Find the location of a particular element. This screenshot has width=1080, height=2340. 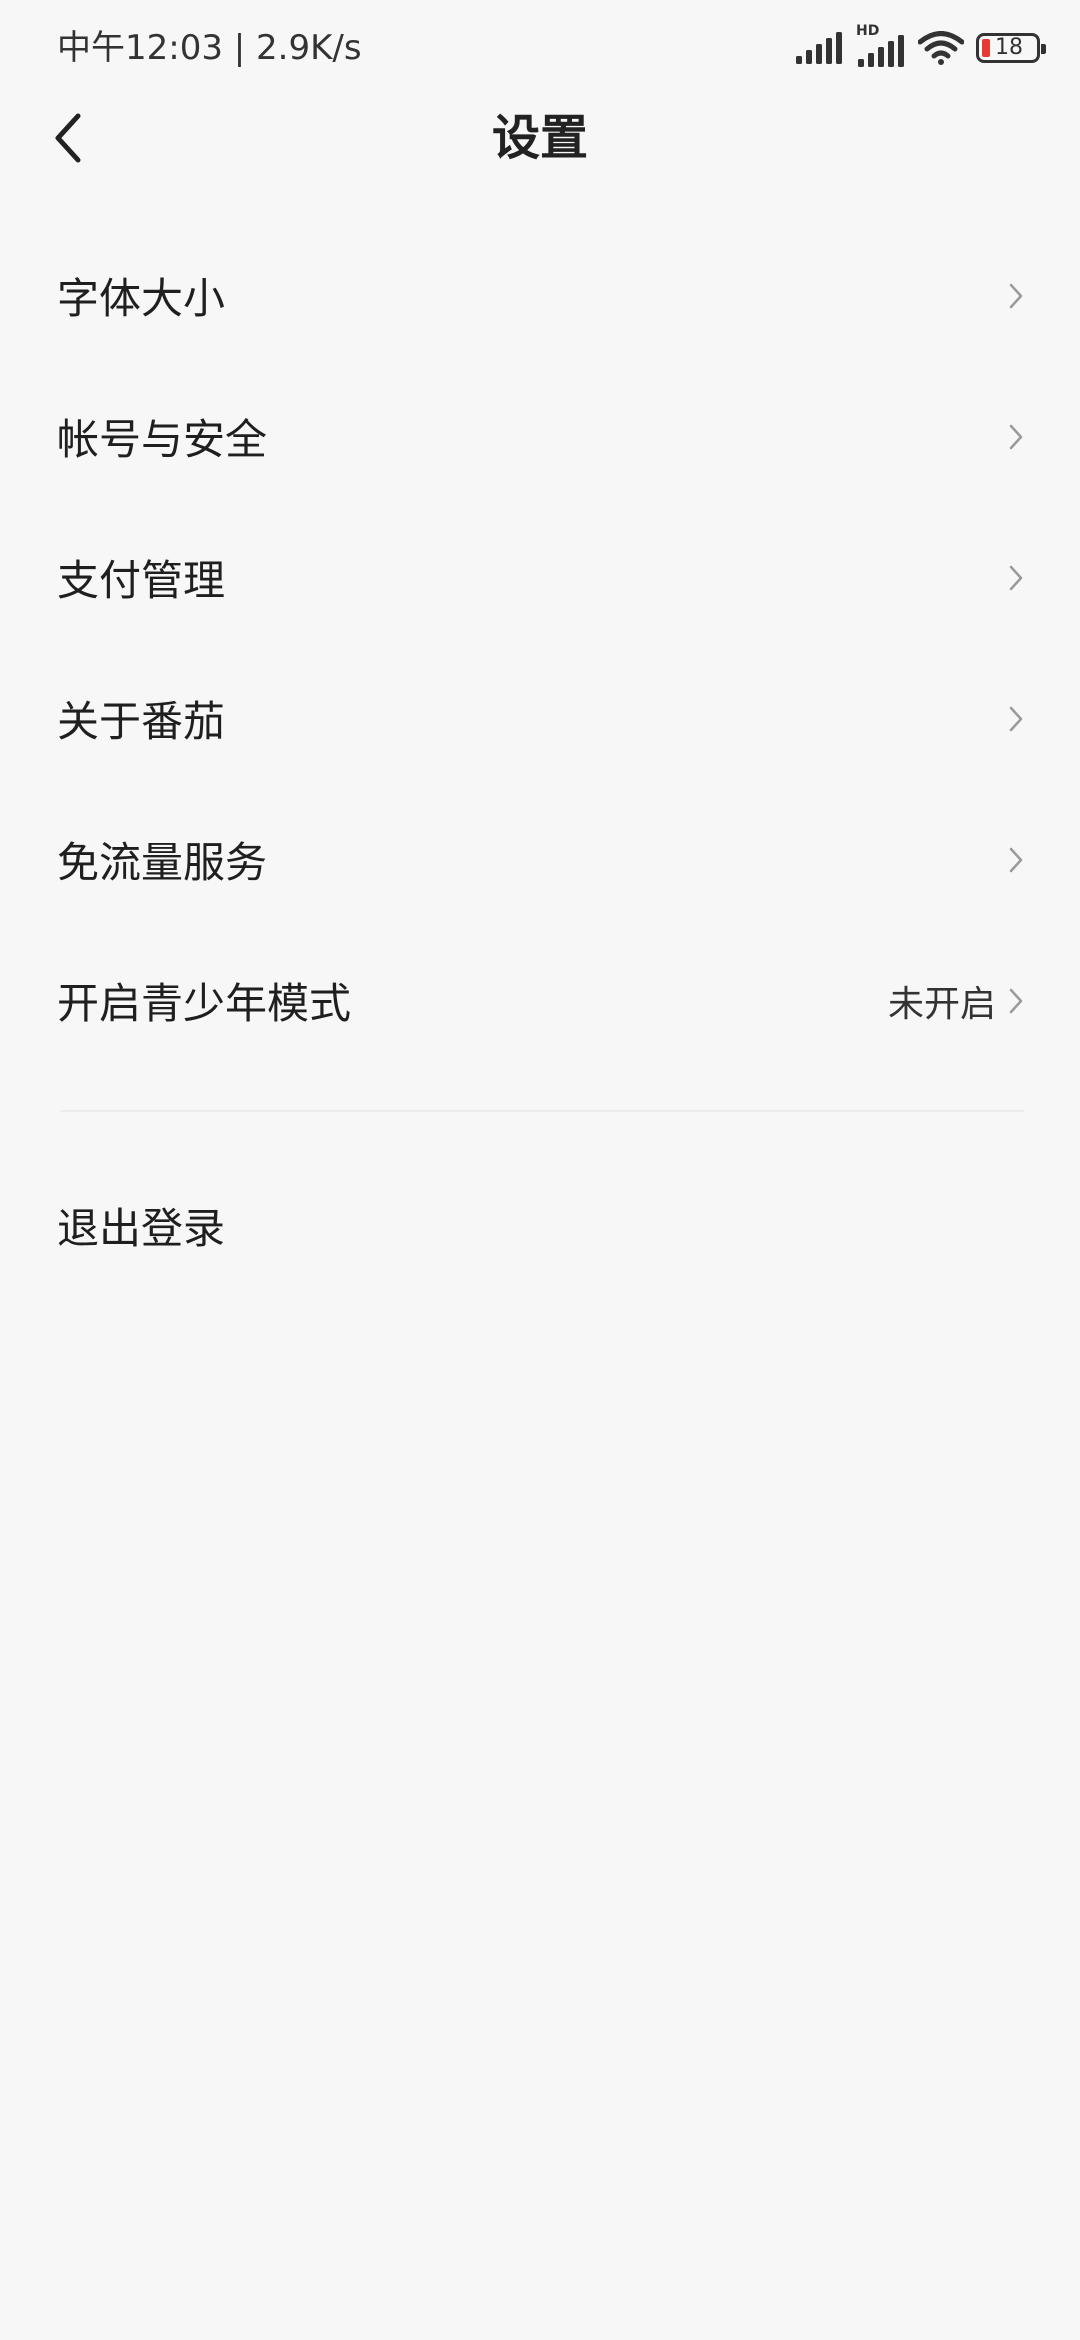

battery-icon: 18 is located at coordinates (1011, 48).